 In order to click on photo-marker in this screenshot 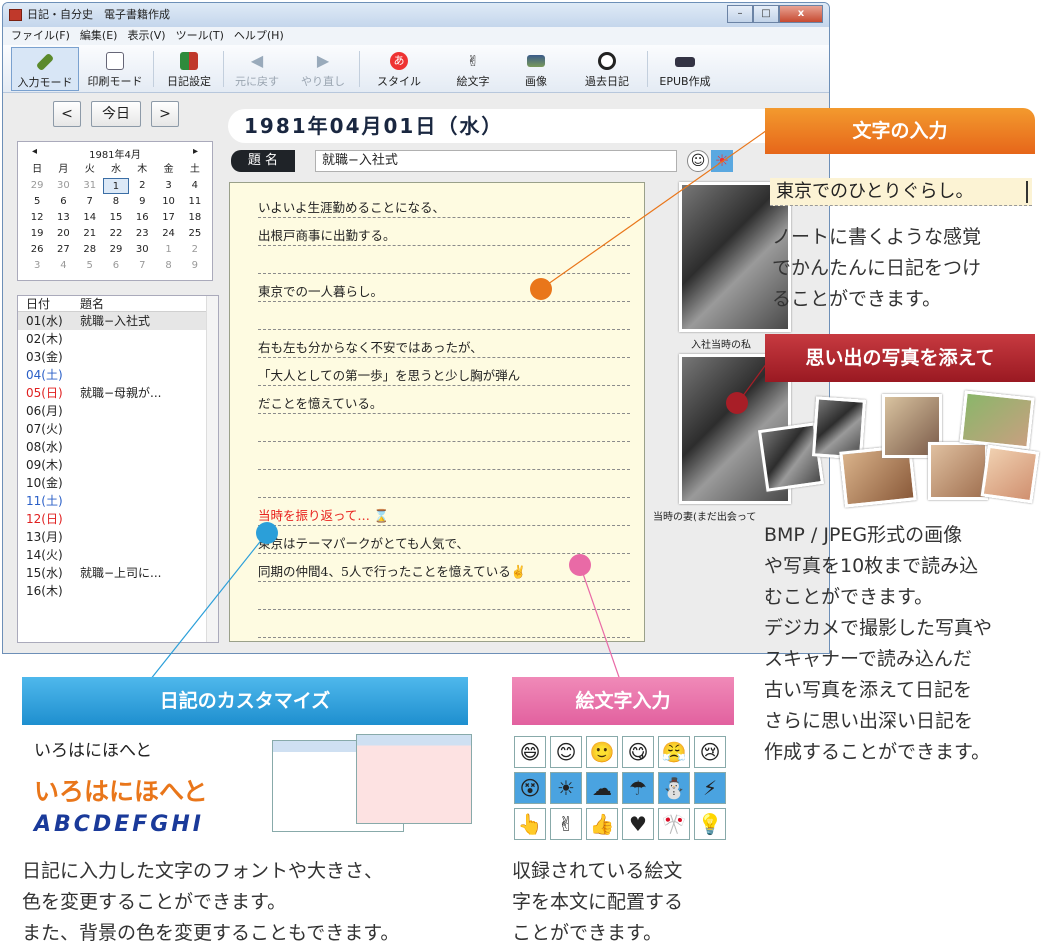, I will do `click(737, 403)`.